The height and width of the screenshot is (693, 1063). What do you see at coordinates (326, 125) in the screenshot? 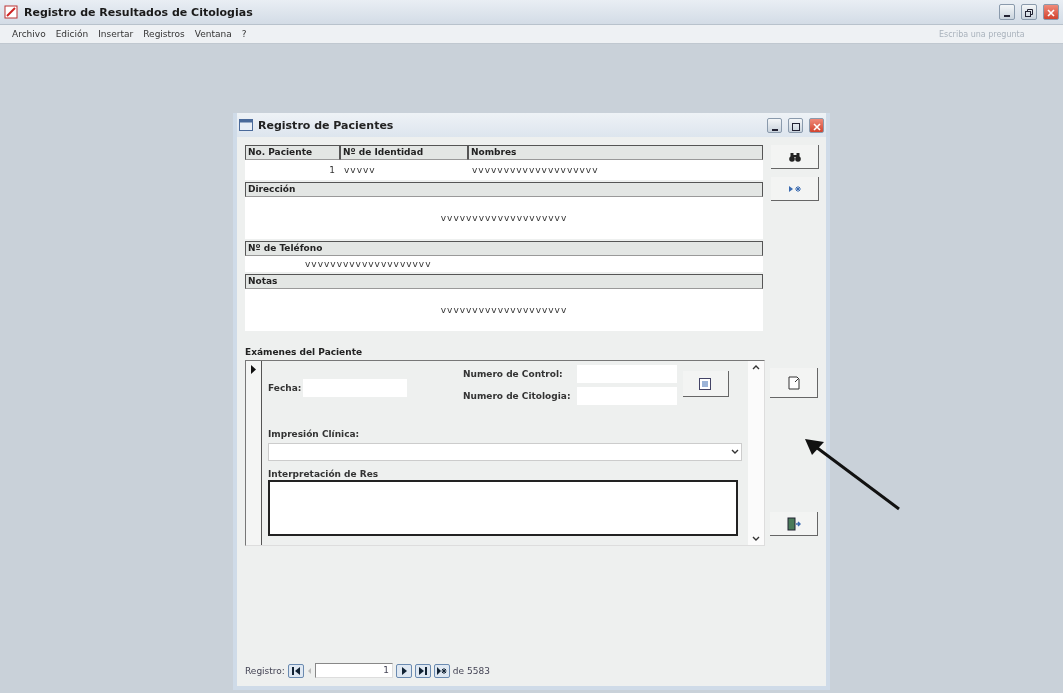
I see `form-title: Registro de Pacientes` at bounding box center [326, 125].